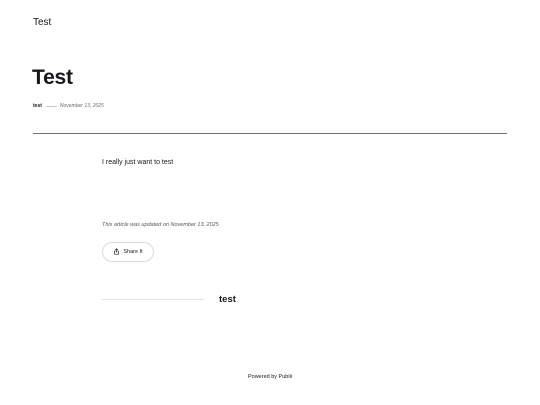 This screenshot has width=540, height=405. I want to click on post-meta: test November 13, 2025, so click(68, 106).